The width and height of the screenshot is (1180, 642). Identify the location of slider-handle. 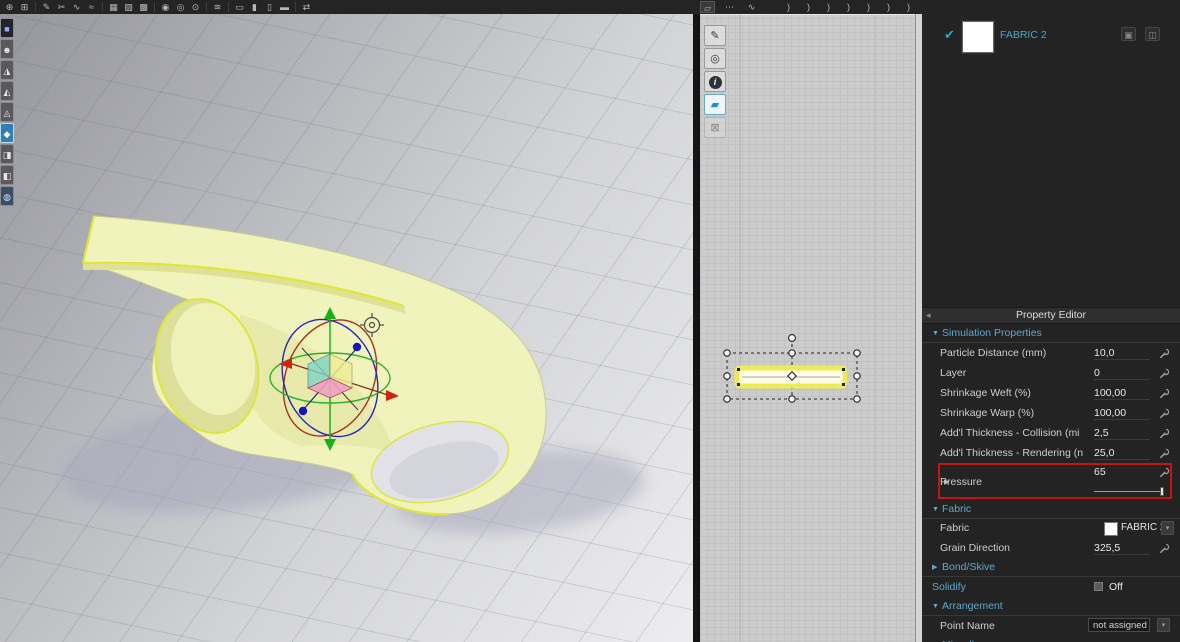
(1162, 491).